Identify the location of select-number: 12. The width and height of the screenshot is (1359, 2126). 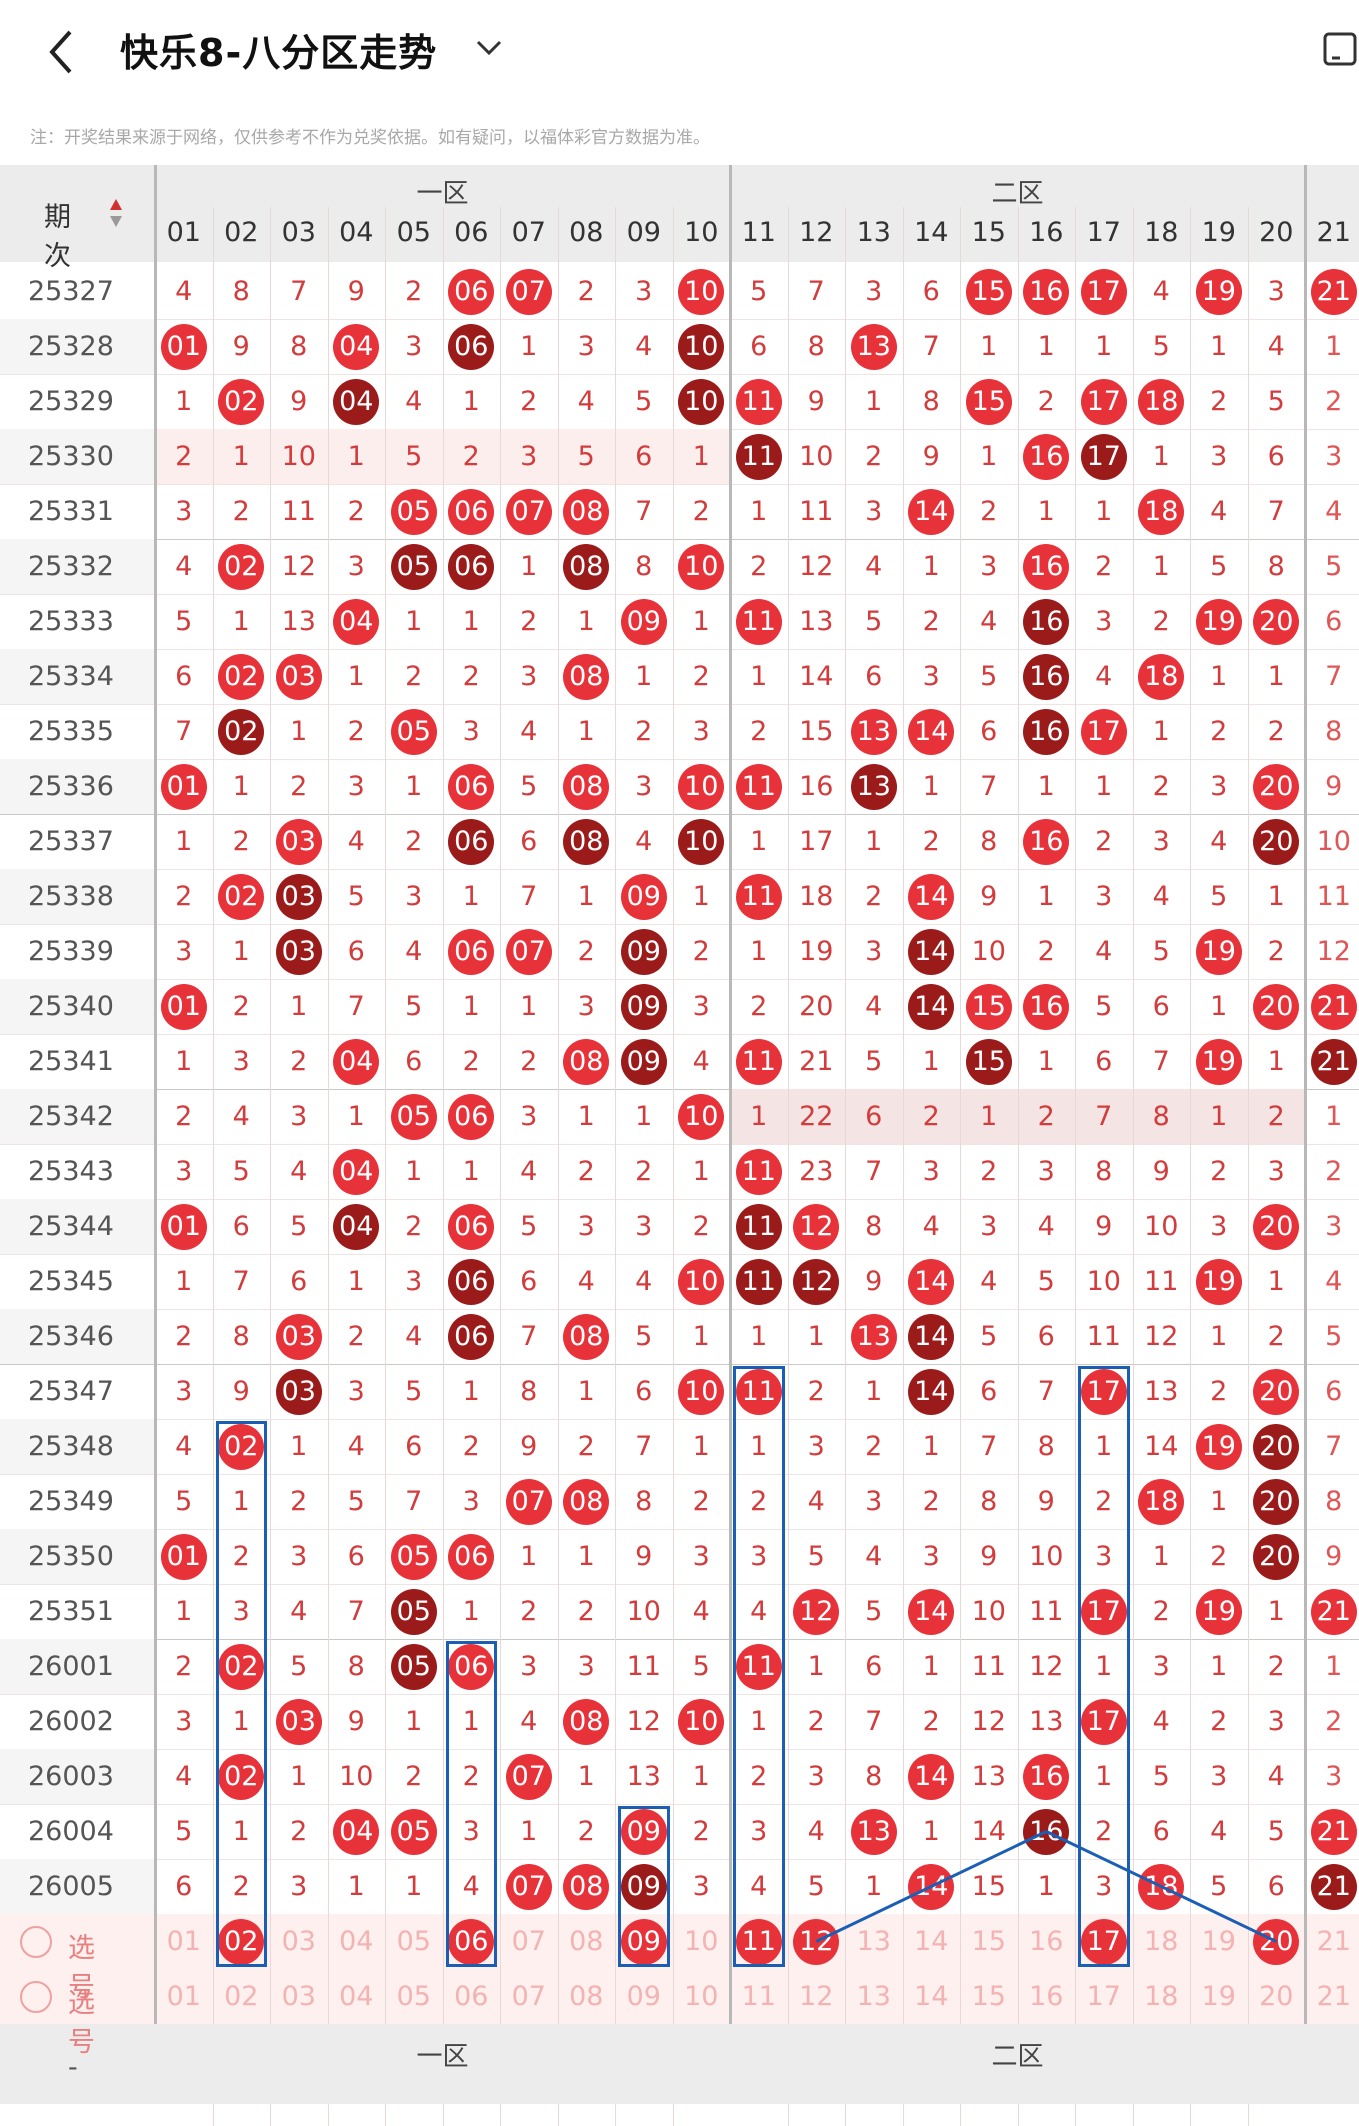
(817, 1996).